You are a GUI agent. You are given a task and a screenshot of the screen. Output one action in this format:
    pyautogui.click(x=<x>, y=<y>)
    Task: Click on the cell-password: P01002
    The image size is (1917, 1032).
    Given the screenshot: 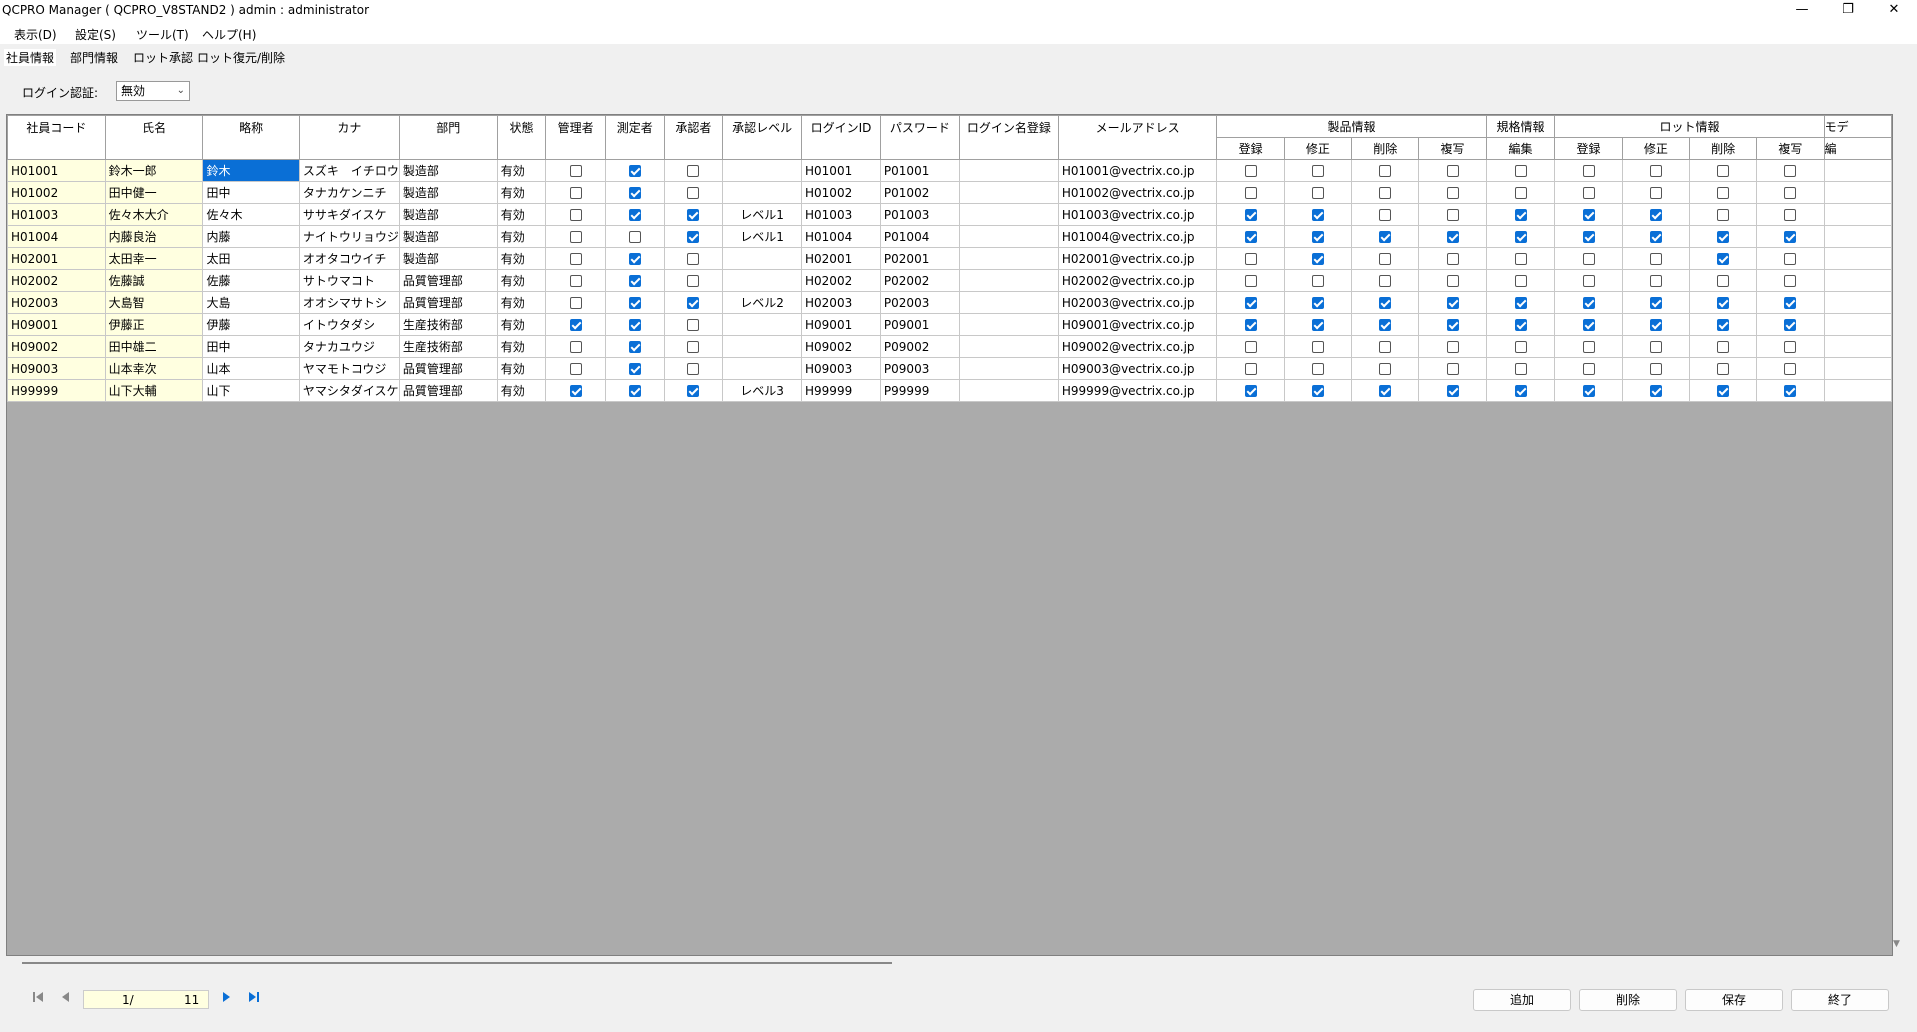 What is the action you would take?
    pyautogui.click(x=919, y=192)
    